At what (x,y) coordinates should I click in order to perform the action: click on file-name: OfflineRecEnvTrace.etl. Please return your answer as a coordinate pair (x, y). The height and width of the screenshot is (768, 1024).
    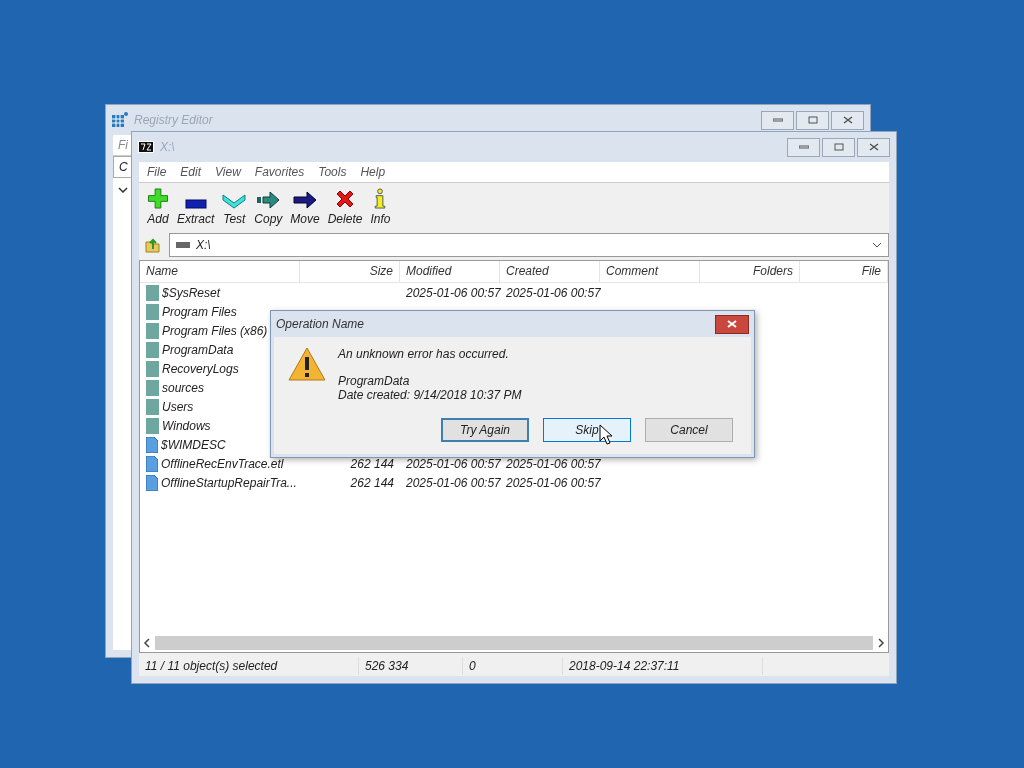
    Looking at the image, I should click on (222, 463).